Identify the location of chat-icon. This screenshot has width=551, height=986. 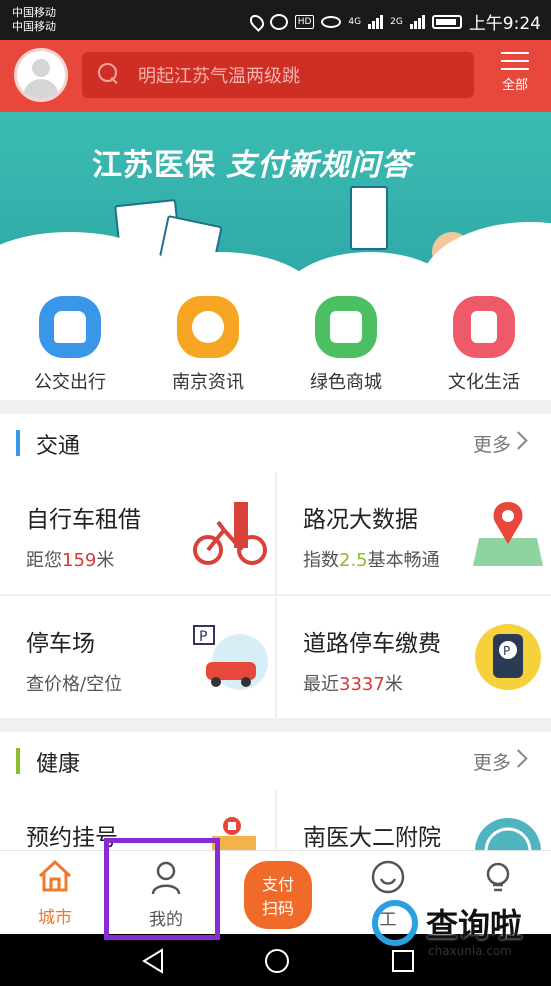
(208, 327).